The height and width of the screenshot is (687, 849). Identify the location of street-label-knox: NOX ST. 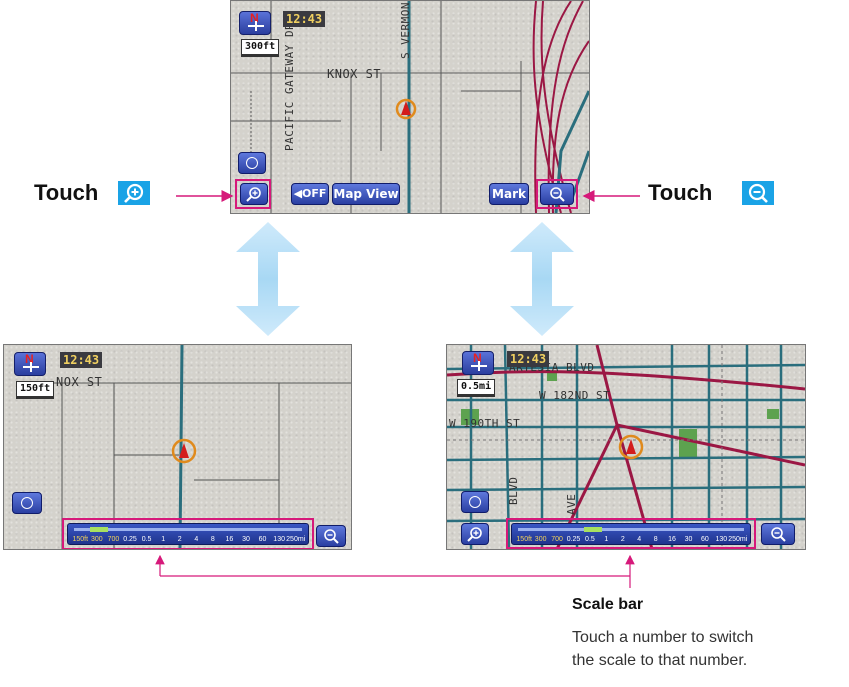
(79, 382).